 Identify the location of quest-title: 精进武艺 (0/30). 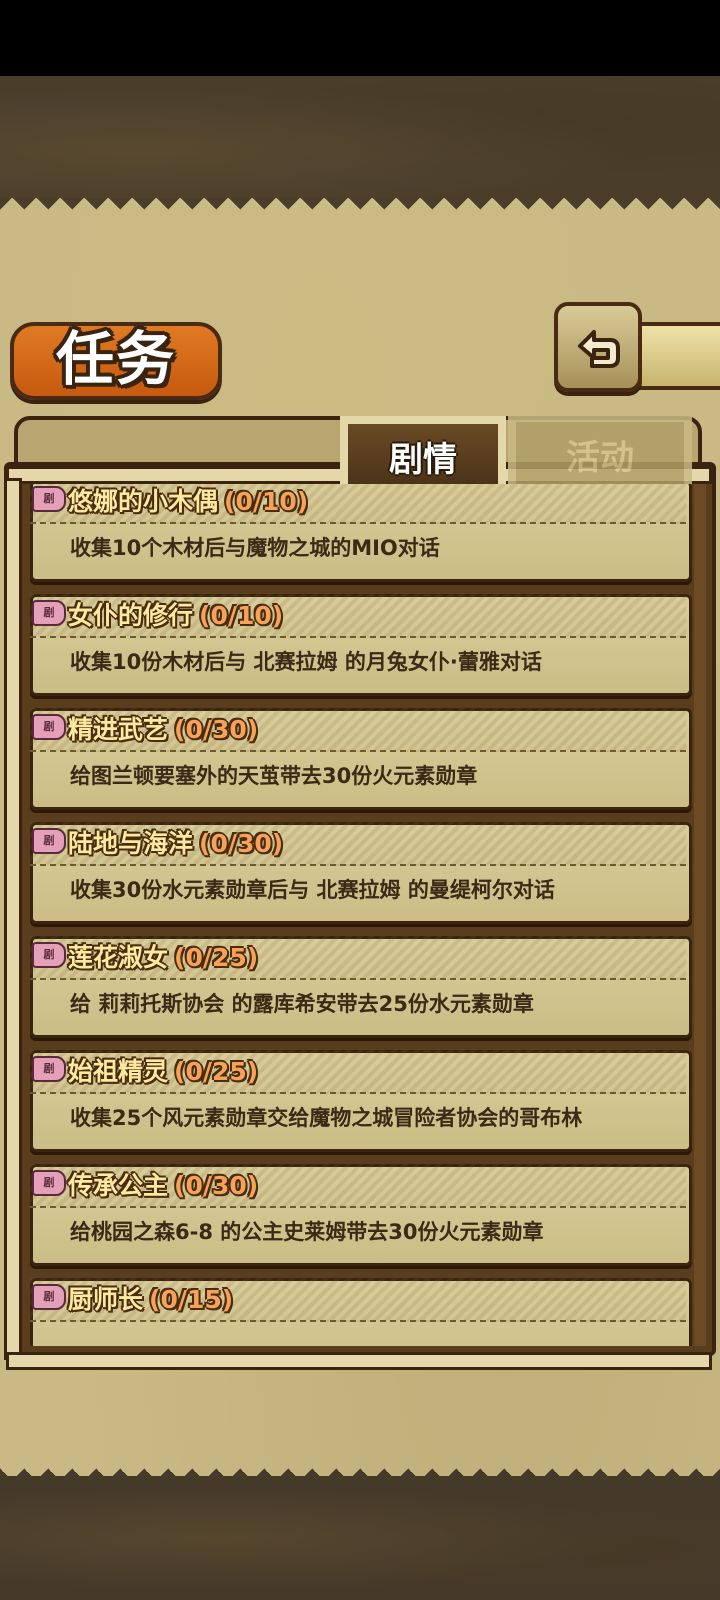
(163, 729).